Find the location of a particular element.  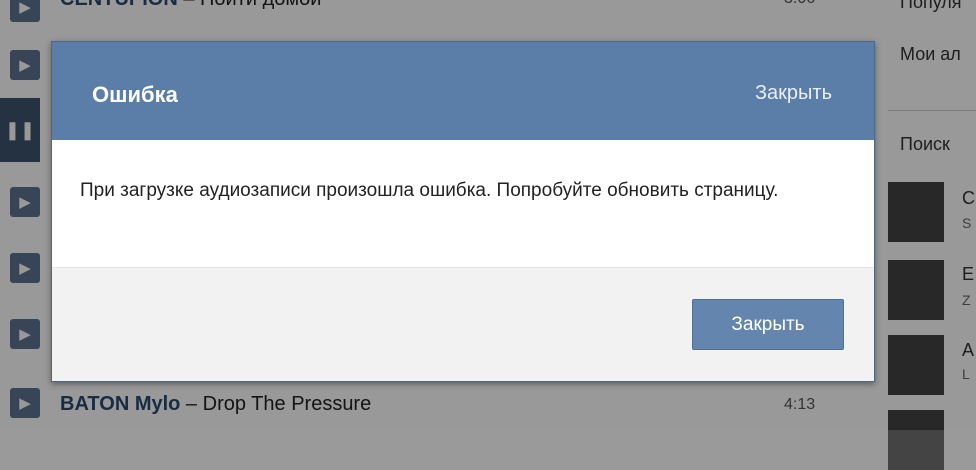

close-link: Закрыть is located at coordinates (793, 93).